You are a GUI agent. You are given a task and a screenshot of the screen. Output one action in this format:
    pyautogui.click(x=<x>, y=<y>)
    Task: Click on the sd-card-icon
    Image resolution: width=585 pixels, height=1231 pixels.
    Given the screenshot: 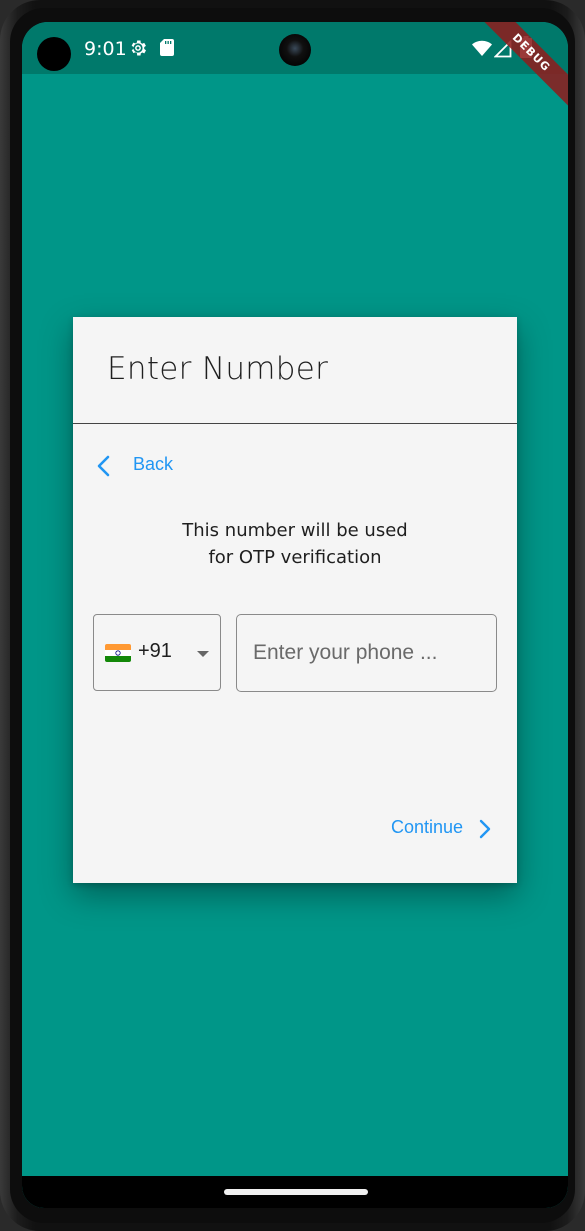 What is the action you would take?
    pyautogui.click(x=167, y=47)
    